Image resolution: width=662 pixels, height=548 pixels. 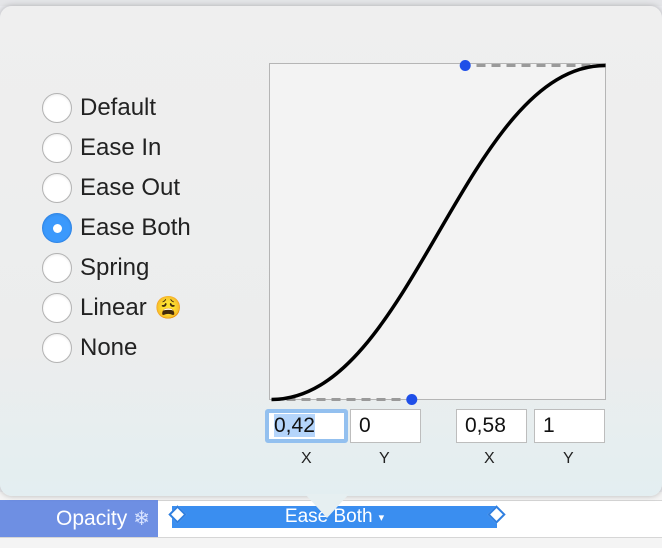 What do you see at coordinates (109, 347) in the screenshot?
I see `easing-option-label: None` at bounding box center [109, 347].